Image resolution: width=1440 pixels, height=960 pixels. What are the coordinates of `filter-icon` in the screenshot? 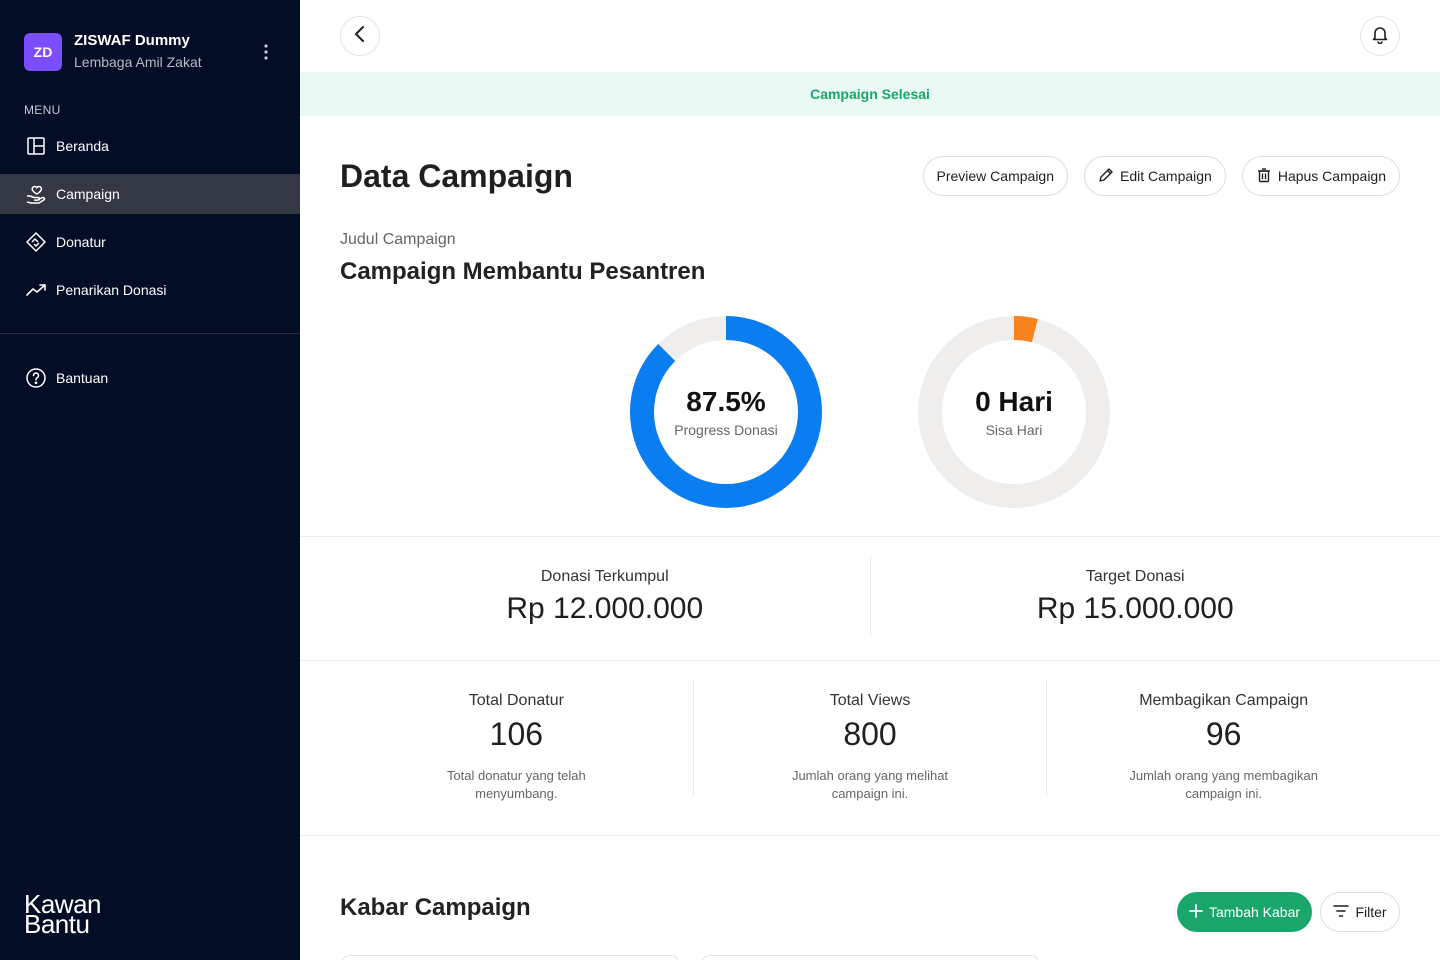 It's located at (1344, 912).